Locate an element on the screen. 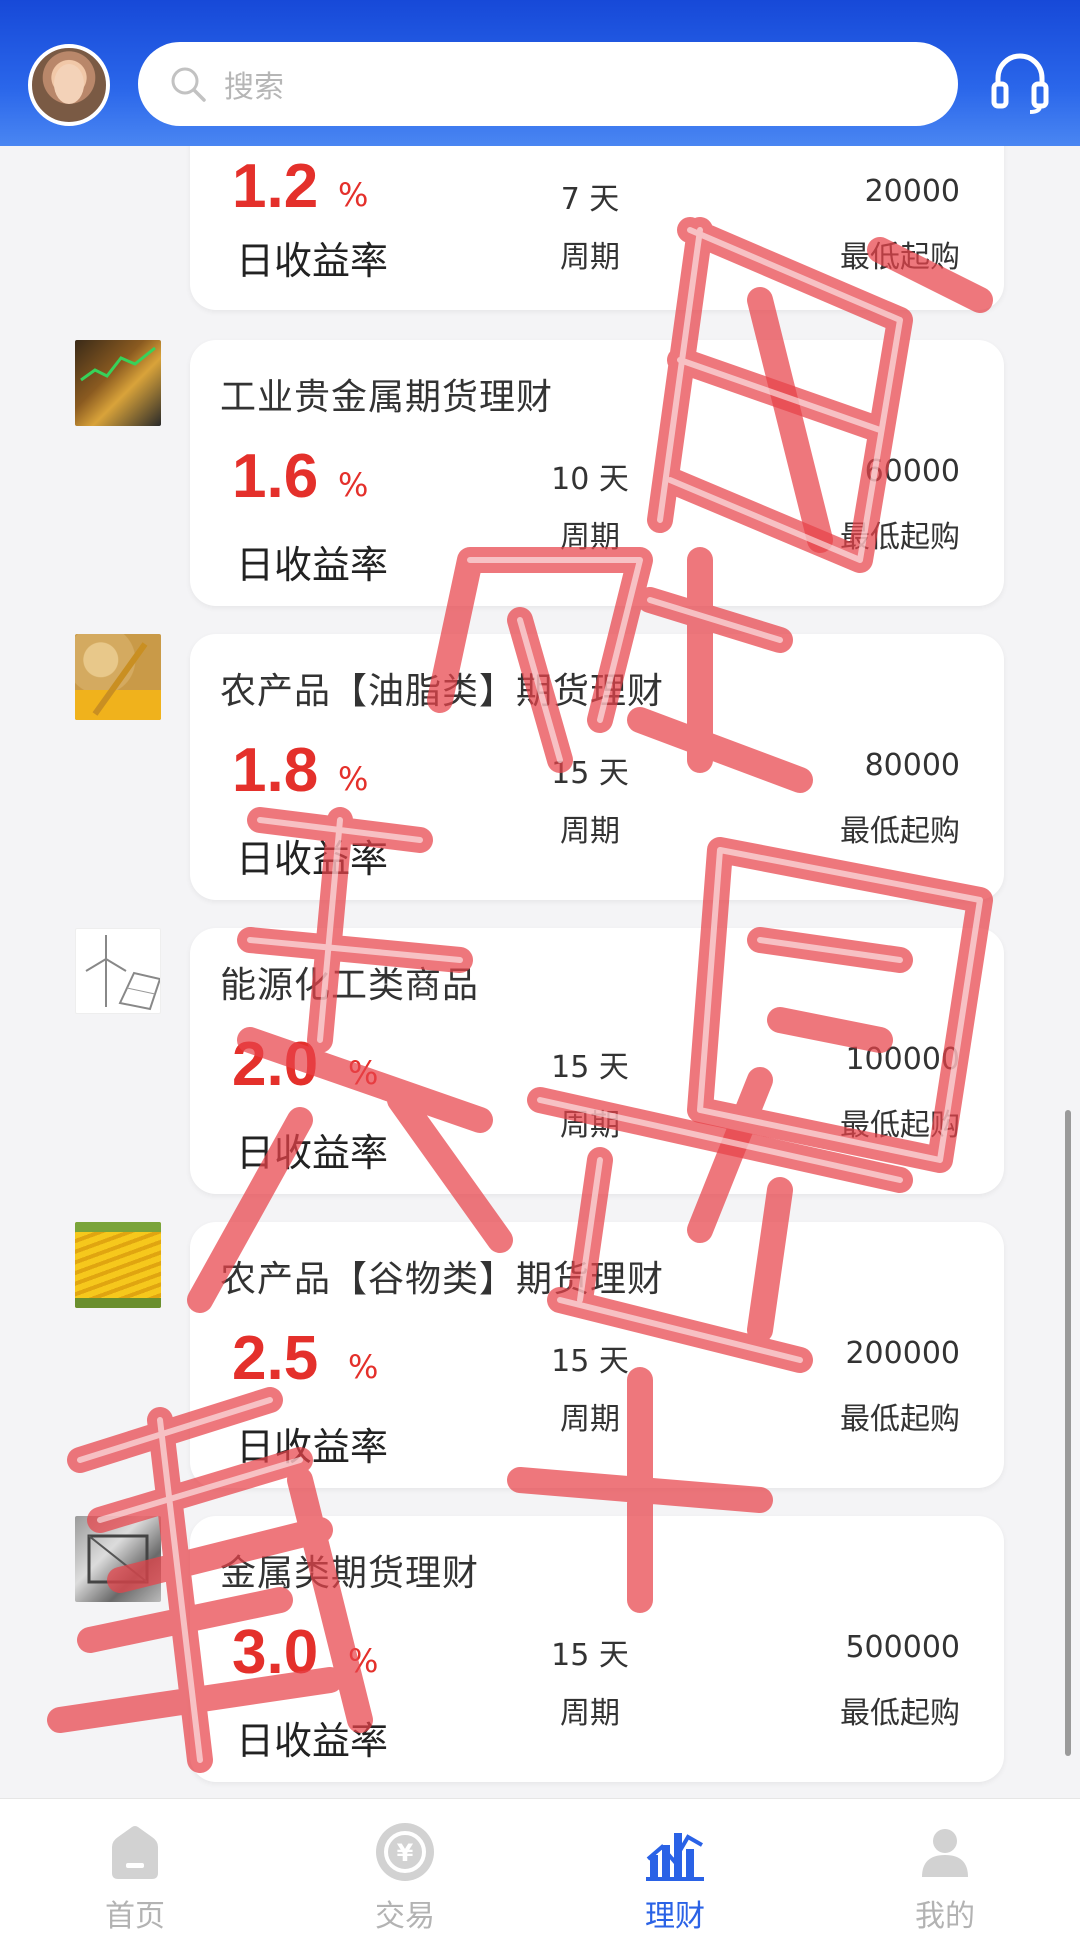 This screenshot has height=1933, width=1080. product-thumbnail-corn is located at coordinates (118, 1265).